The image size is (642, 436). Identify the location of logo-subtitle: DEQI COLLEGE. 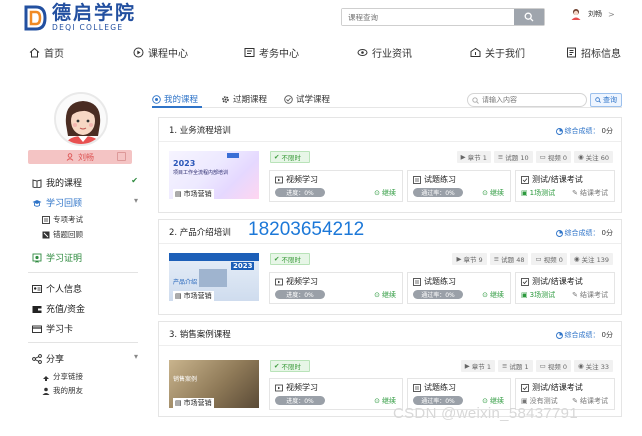
(88, 27).